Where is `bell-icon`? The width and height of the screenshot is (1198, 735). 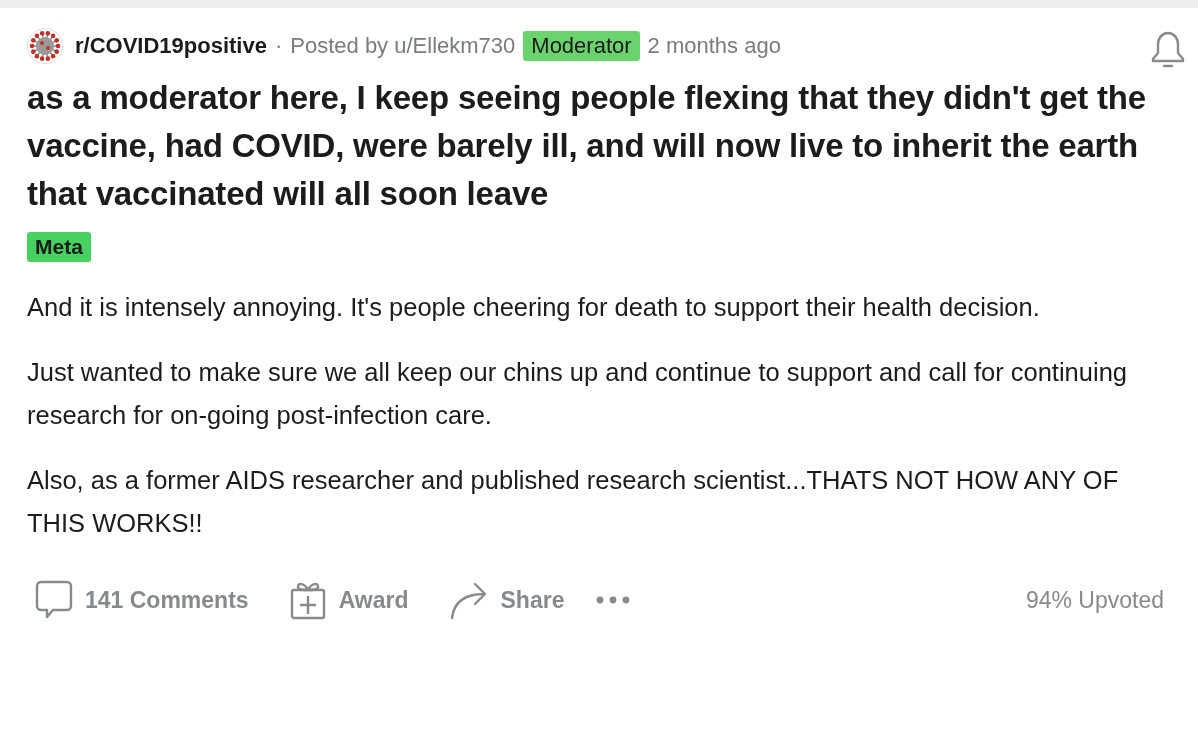 bell-icon is located at coordinates (1168, 50).